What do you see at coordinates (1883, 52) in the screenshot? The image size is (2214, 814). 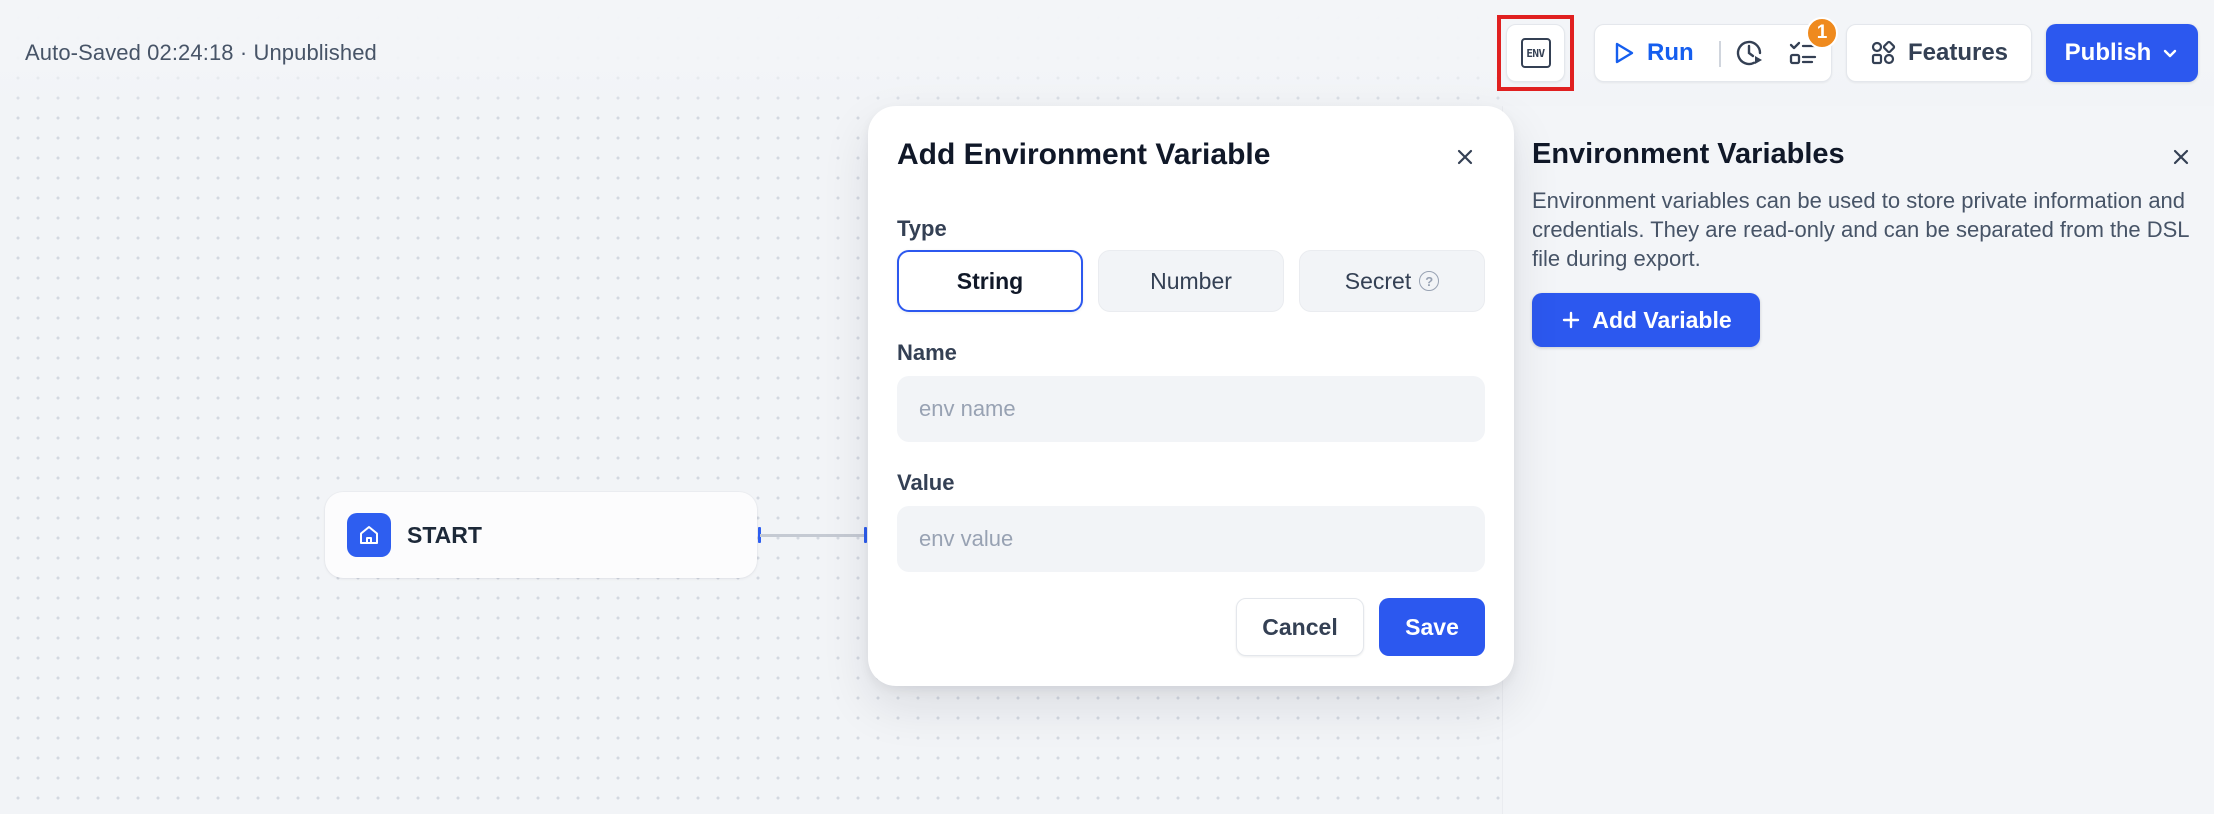 I see `features-icon` at bounding box center [1883, 52].